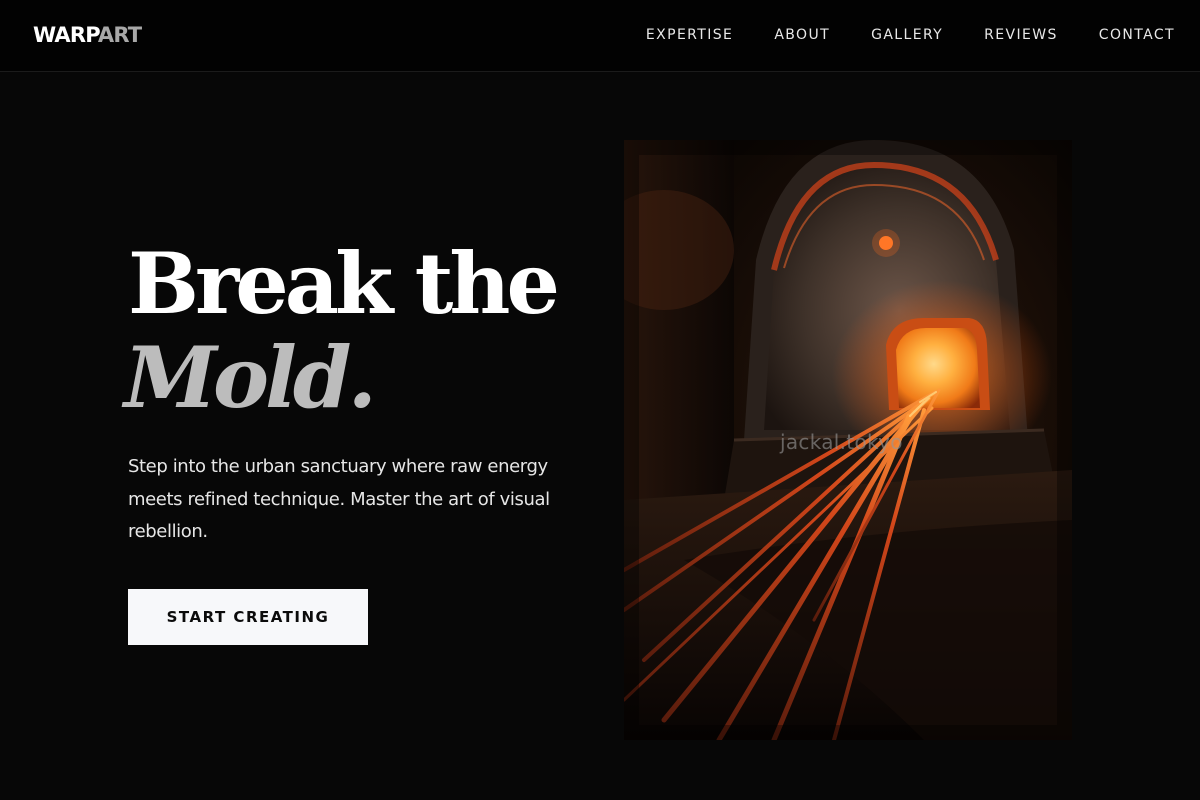 This screenshot has height=800, width=1200. I want to click on nav-link-about: ABOUT, so click(802, 35).